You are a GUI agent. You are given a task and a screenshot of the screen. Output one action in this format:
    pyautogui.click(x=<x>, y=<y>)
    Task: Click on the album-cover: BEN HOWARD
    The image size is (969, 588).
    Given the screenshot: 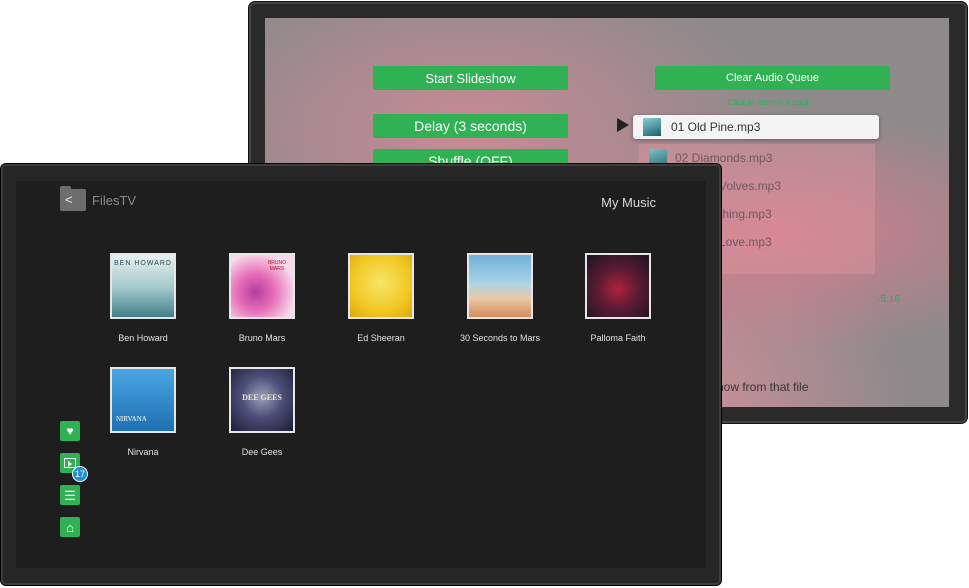 What is the action you would take?
    pyautogui.click(x=143, y=286)
    